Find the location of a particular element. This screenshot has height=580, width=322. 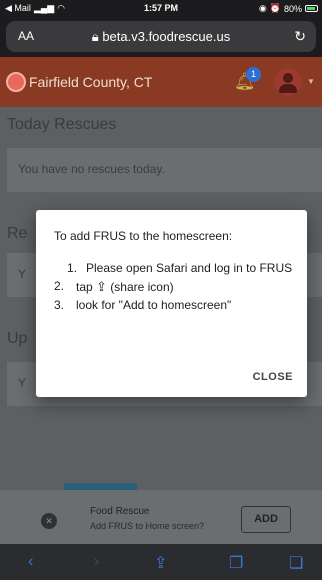

step-number: 2. is located at coordinates (59, 286).